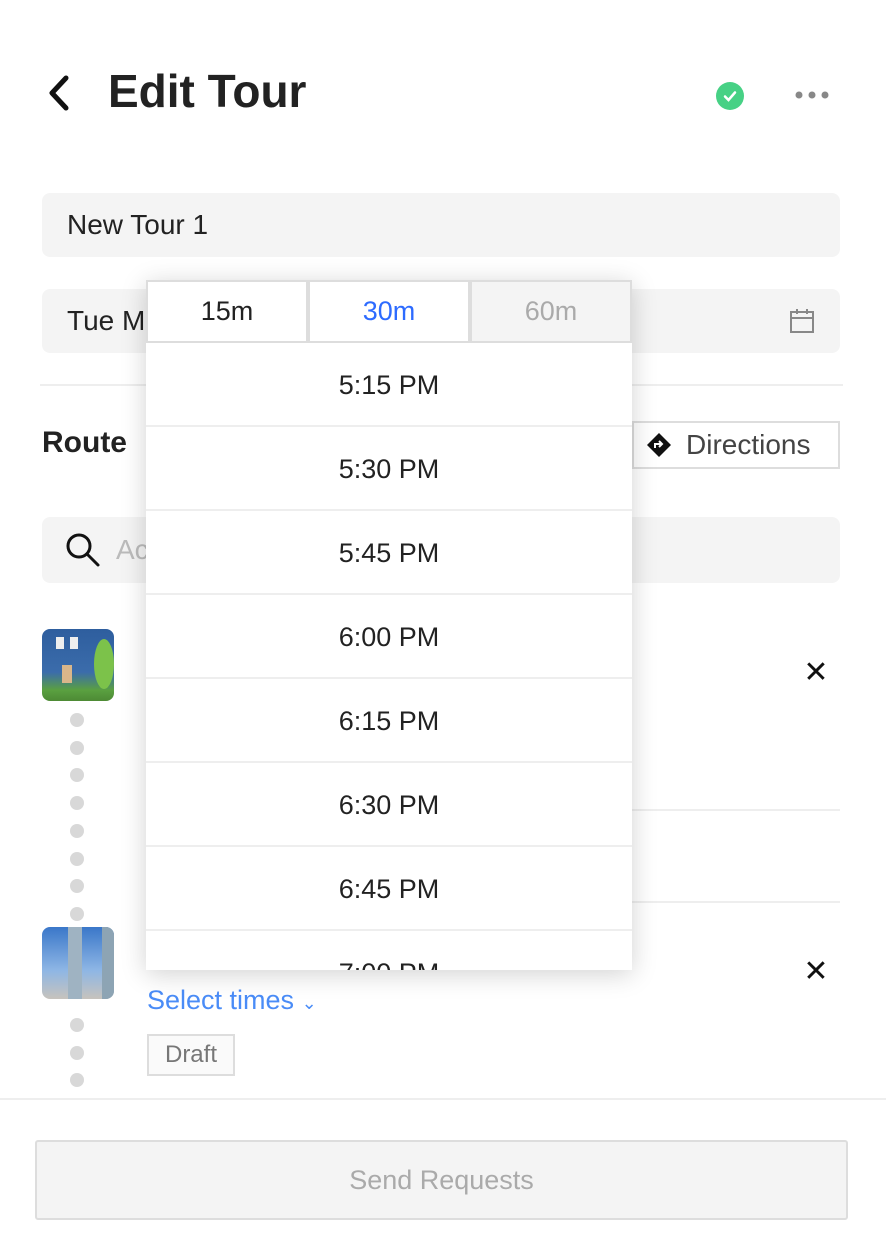 The height and width of the screenshot is (1256, 886). I want to click on route-heading: Route, so click(84, 442).